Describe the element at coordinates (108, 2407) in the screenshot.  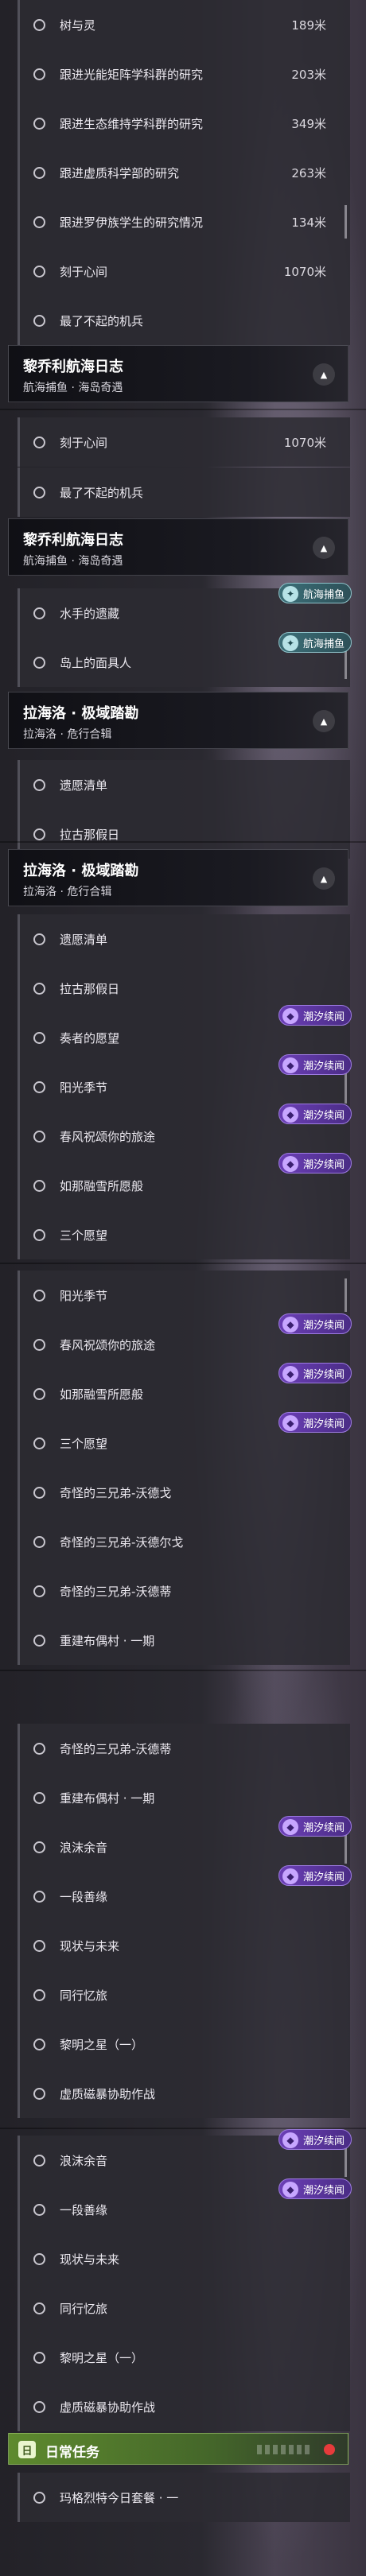
I see `quest-label: 虚质磁暴协助作战` at that location.